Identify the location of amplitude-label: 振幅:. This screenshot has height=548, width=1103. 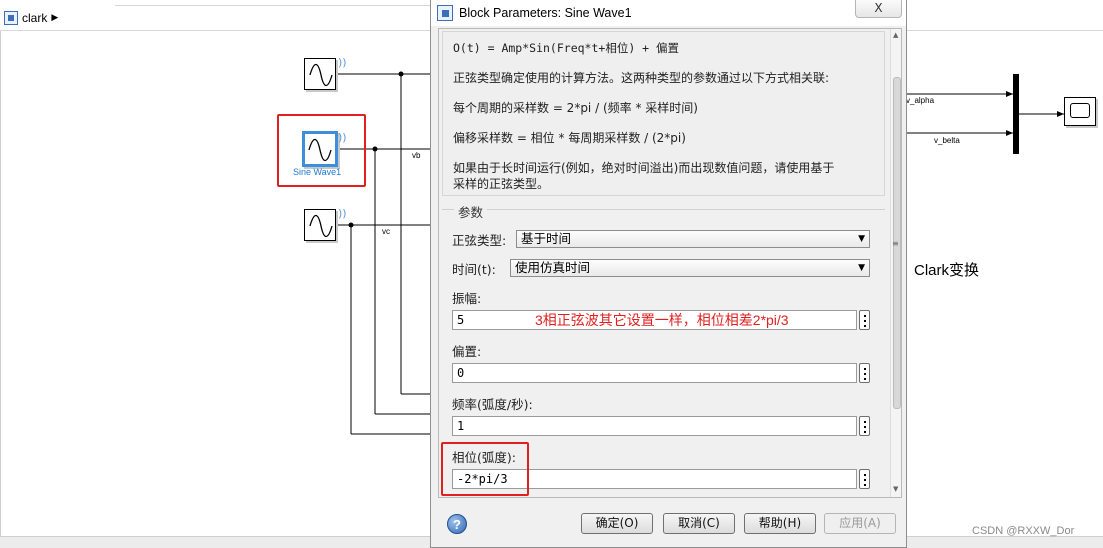
(467, 298).